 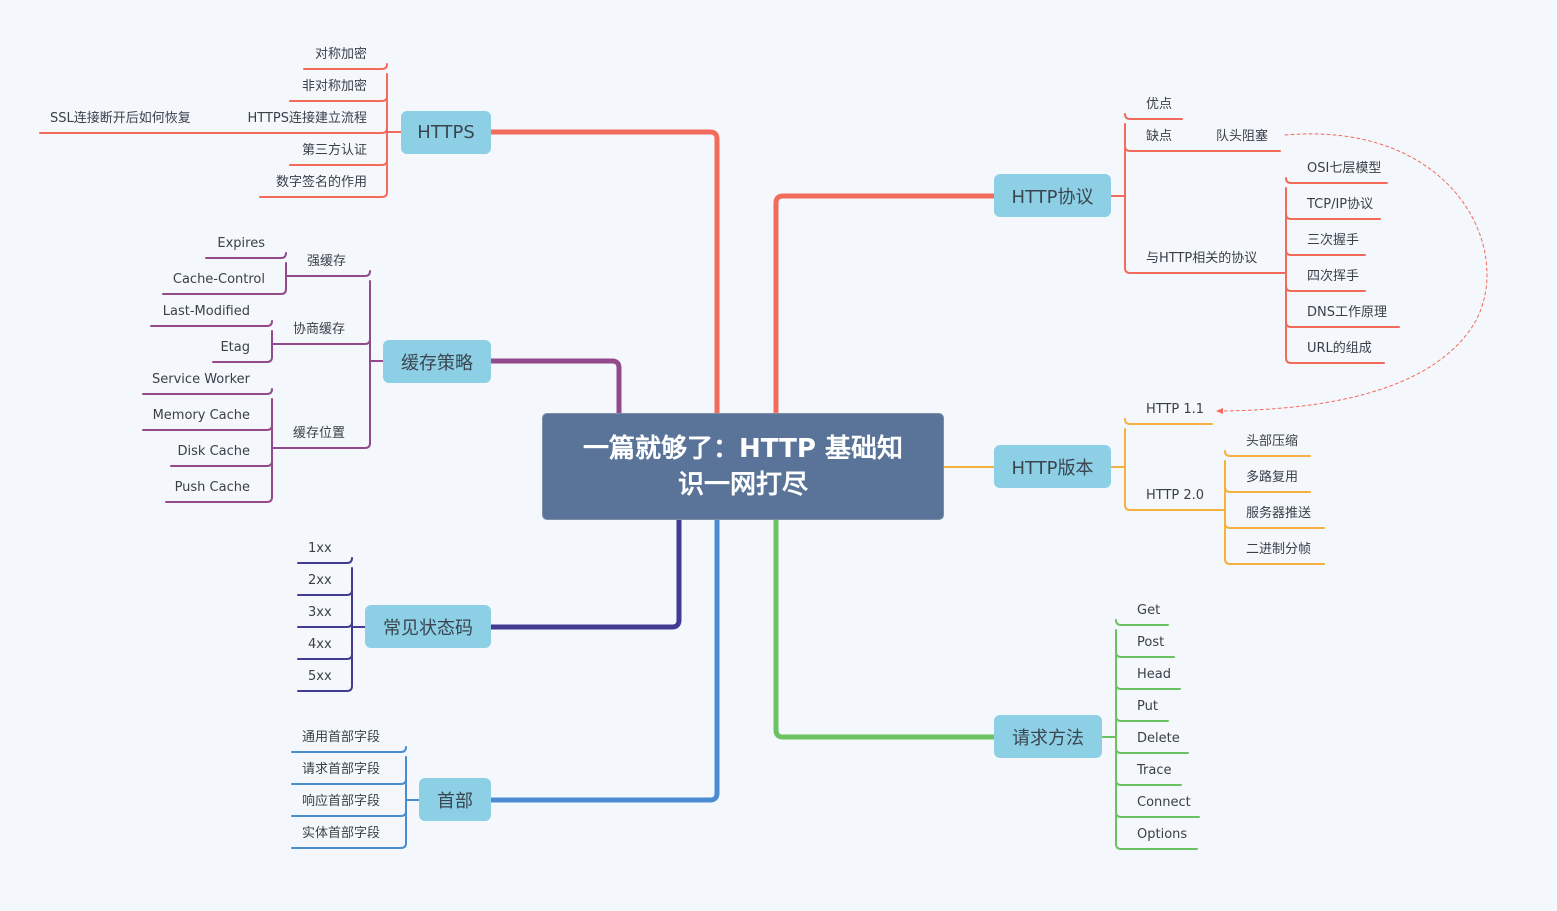 I want to click on subtopic: Push Cache, so click(x=212, y=488).